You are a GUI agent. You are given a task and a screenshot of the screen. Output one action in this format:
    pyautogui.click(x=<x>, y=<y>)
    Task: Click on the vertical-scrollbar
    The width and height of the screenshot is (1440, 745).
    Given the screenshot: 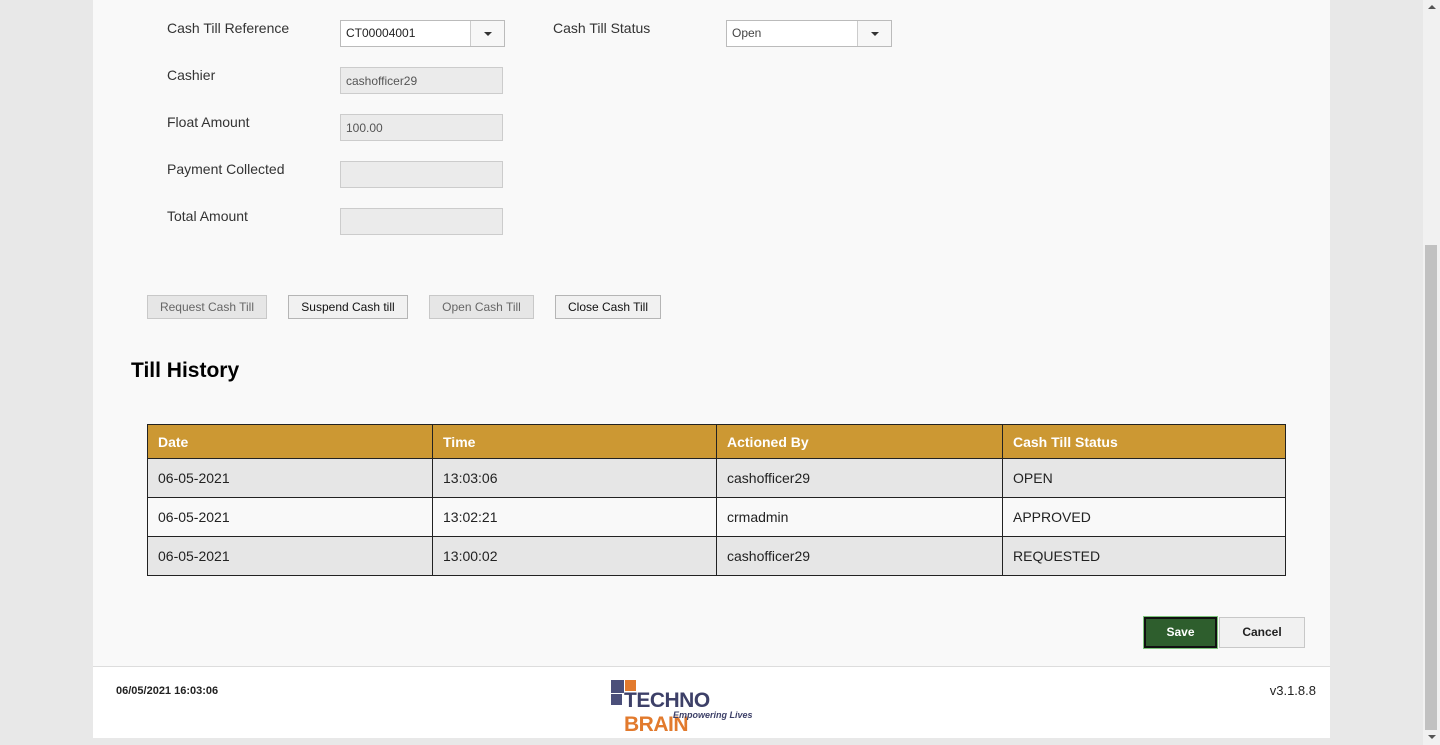 What is the action you would take?
    pyautogui.click(x=1431, y=372)
    